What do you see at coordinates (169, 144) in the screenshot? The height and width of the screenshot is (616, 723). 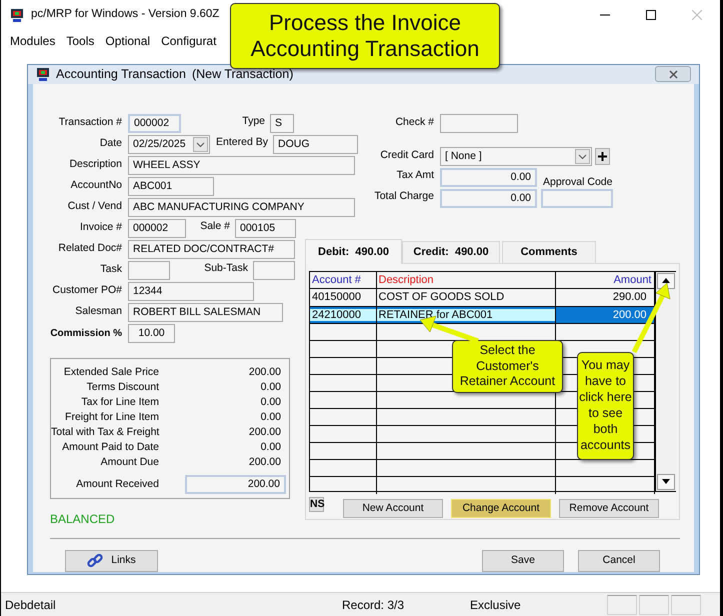 I see `date-field: 02/25/2025` at bounding box center [169, 144].